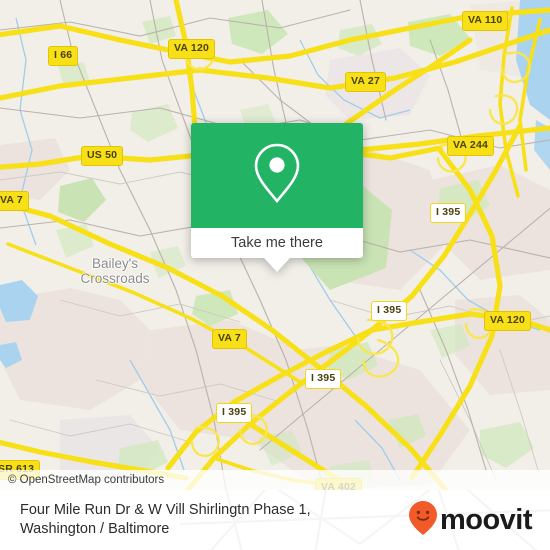 The height and width of the screenshot is (550, 550). What do you see at coordinates (277, 265) in the screenshot?
I see `popup-tail-pointer` at bounding box center [277, 265].